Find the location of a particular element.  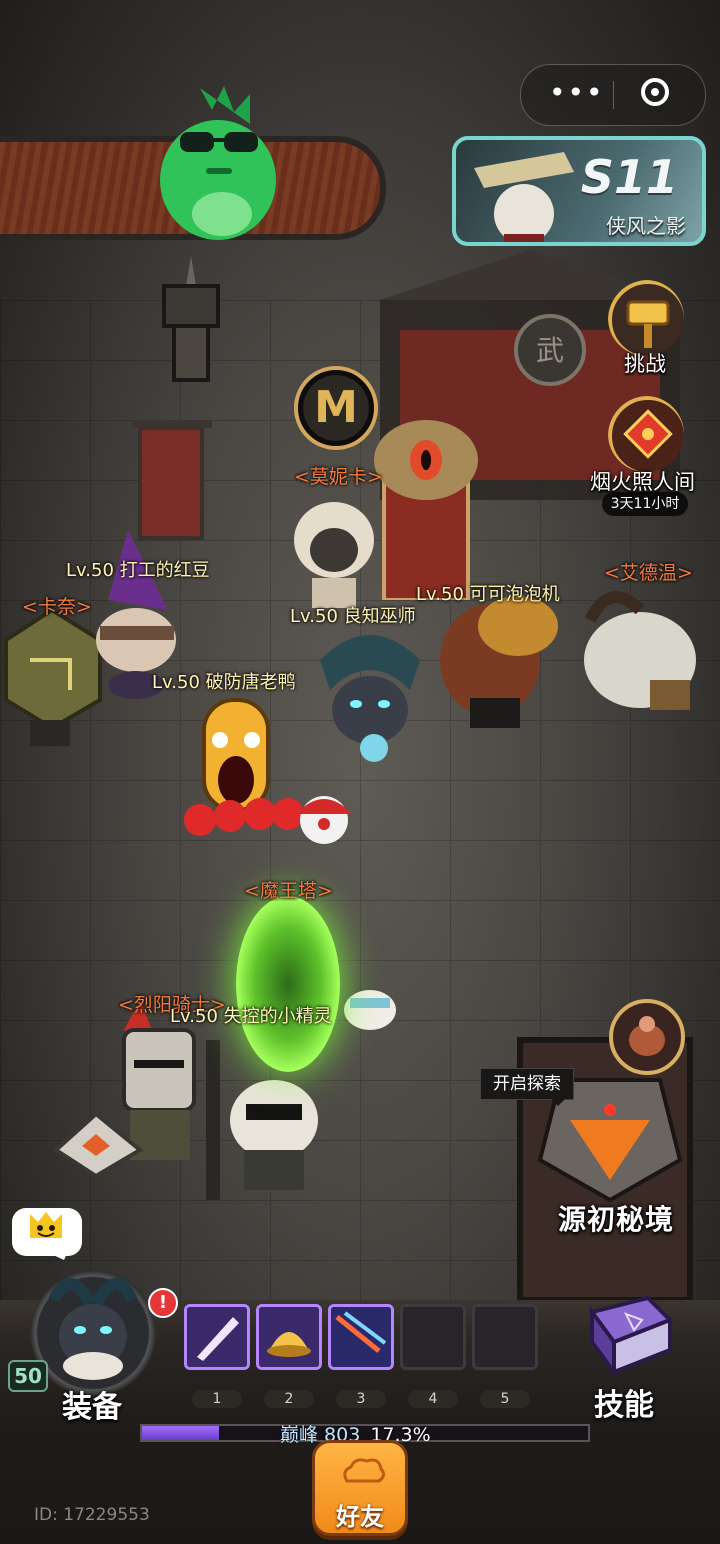

slot-number: 1 is located at coordinates (217, 1399).